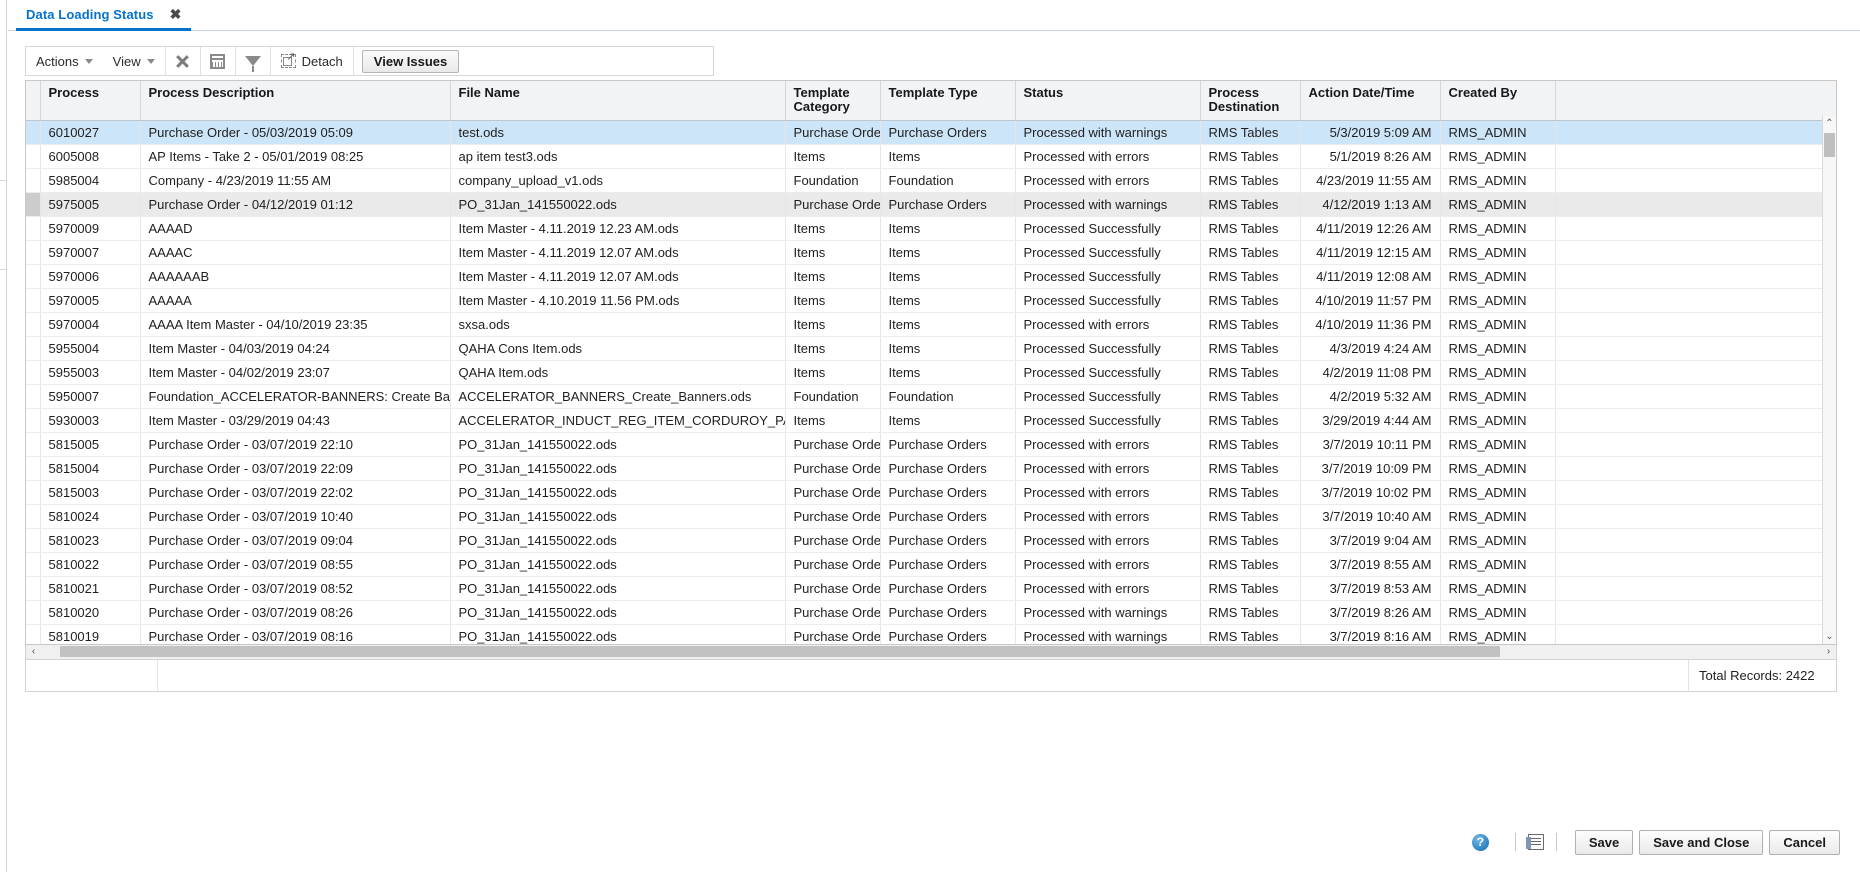  I want to click on vertical-scroll-thumb, so click(1829, 145).